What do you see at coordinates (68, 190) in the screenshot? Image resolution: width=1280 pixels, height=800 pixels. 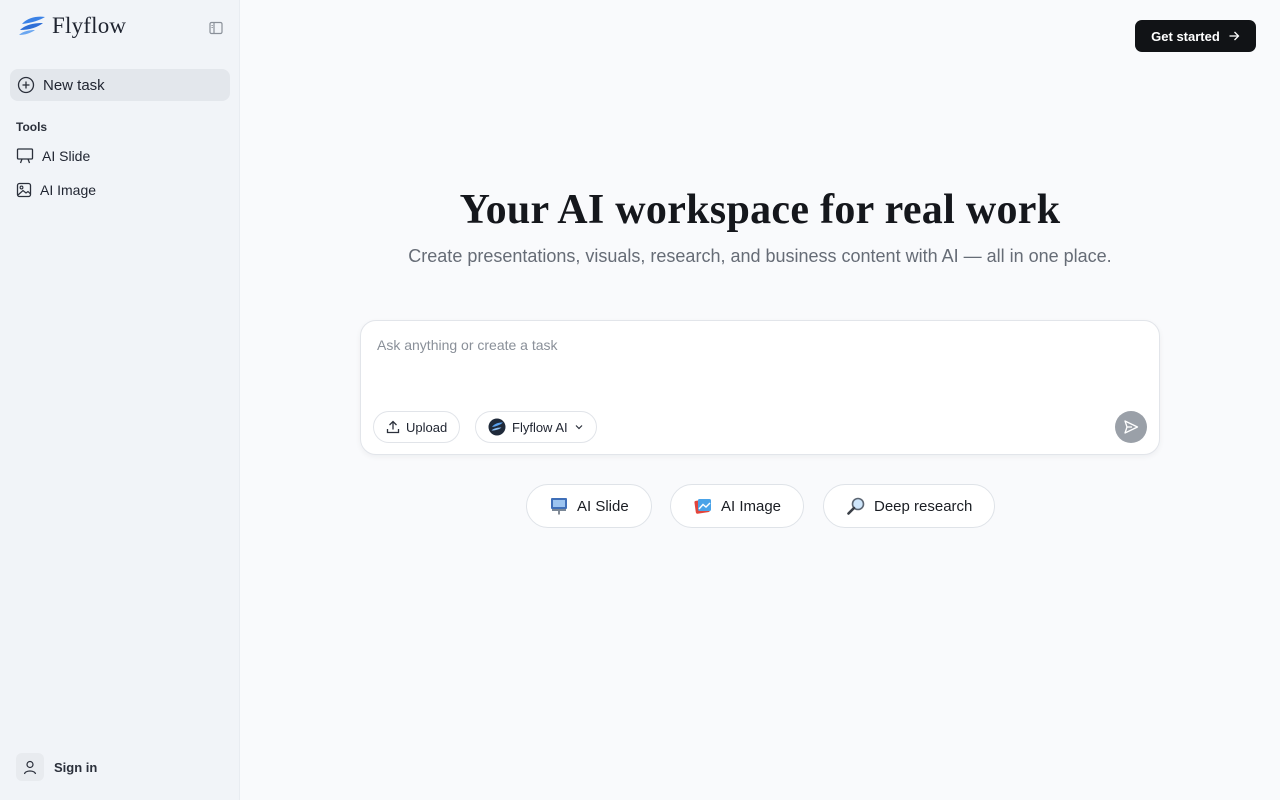 I see `sidebar-item-label: AI Image` at bounding box center [68, 190].